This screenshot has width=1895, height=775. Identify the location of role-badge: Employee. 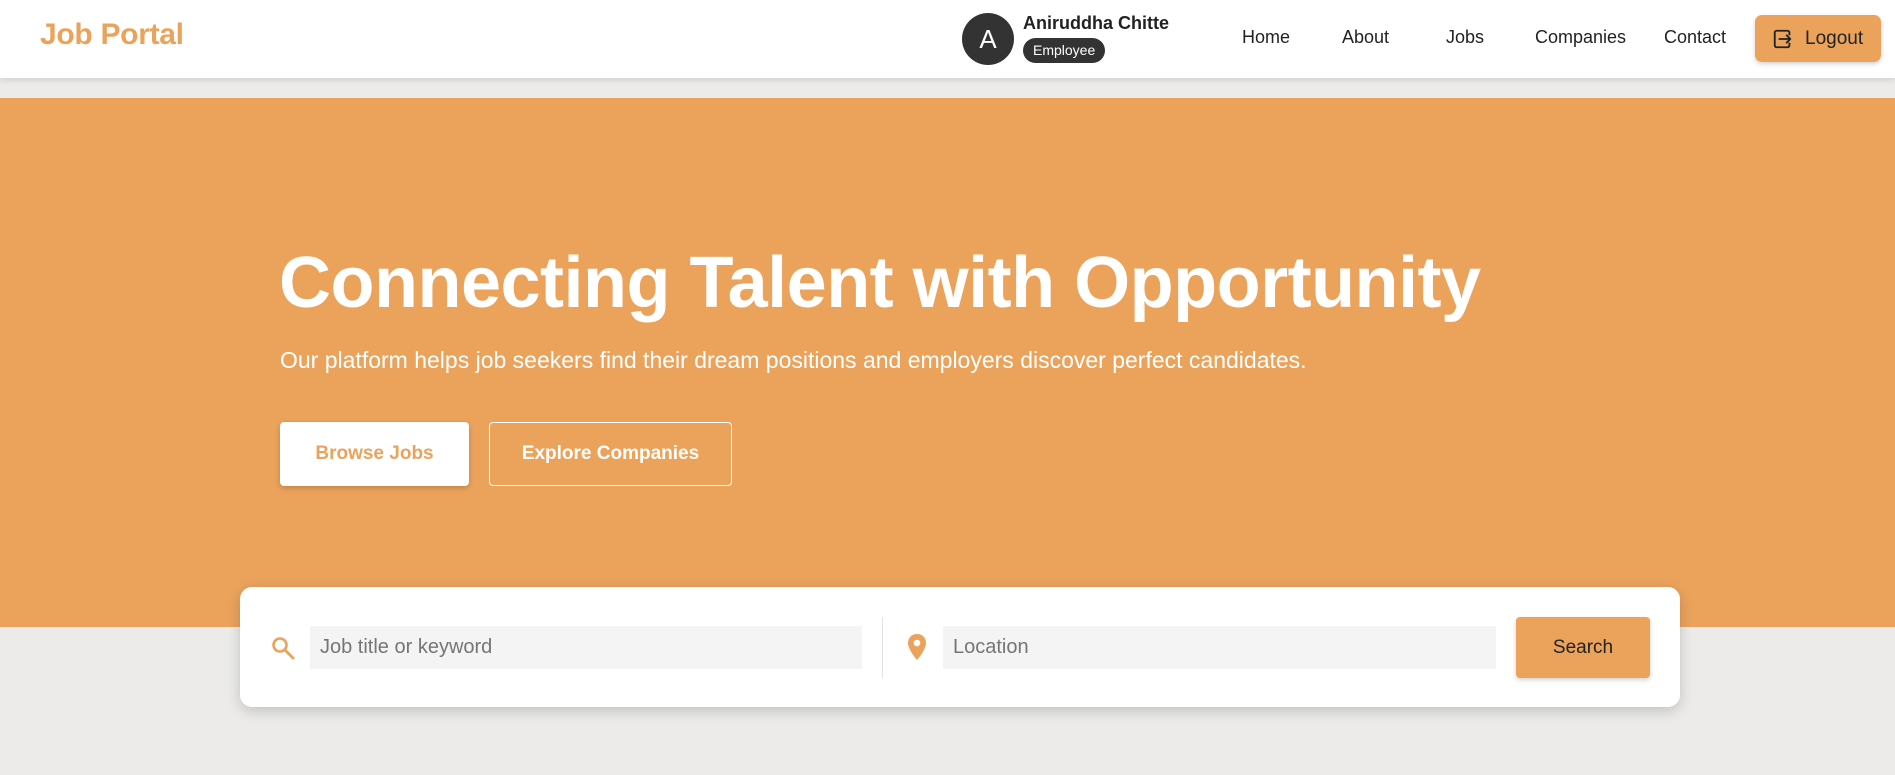
(1064, 50).